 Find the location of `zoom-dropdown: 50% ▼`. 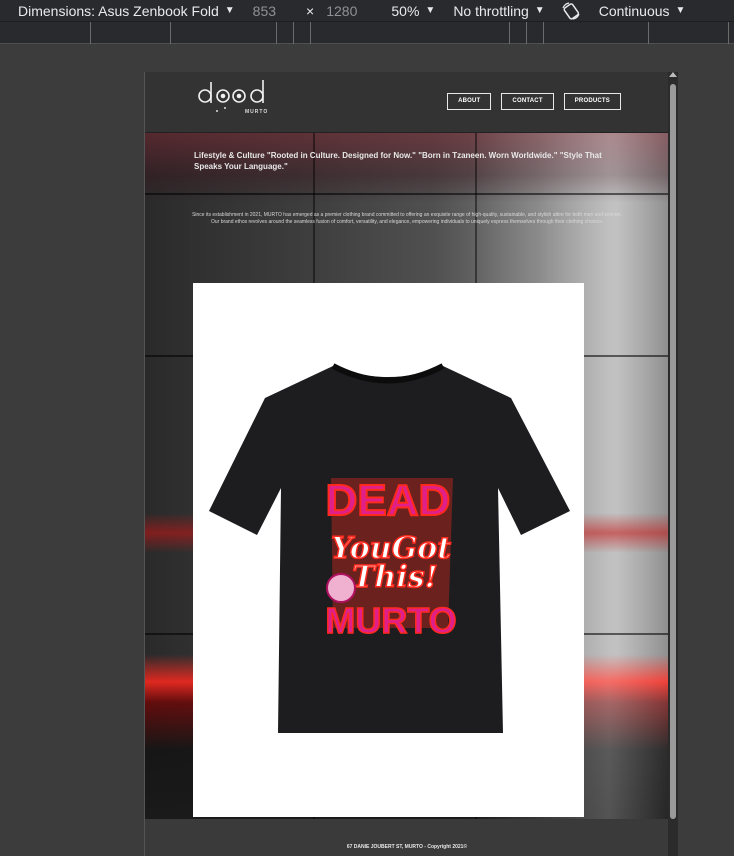

zoom-dropdown: 50% ▼ is located at coordinates (413, 11).